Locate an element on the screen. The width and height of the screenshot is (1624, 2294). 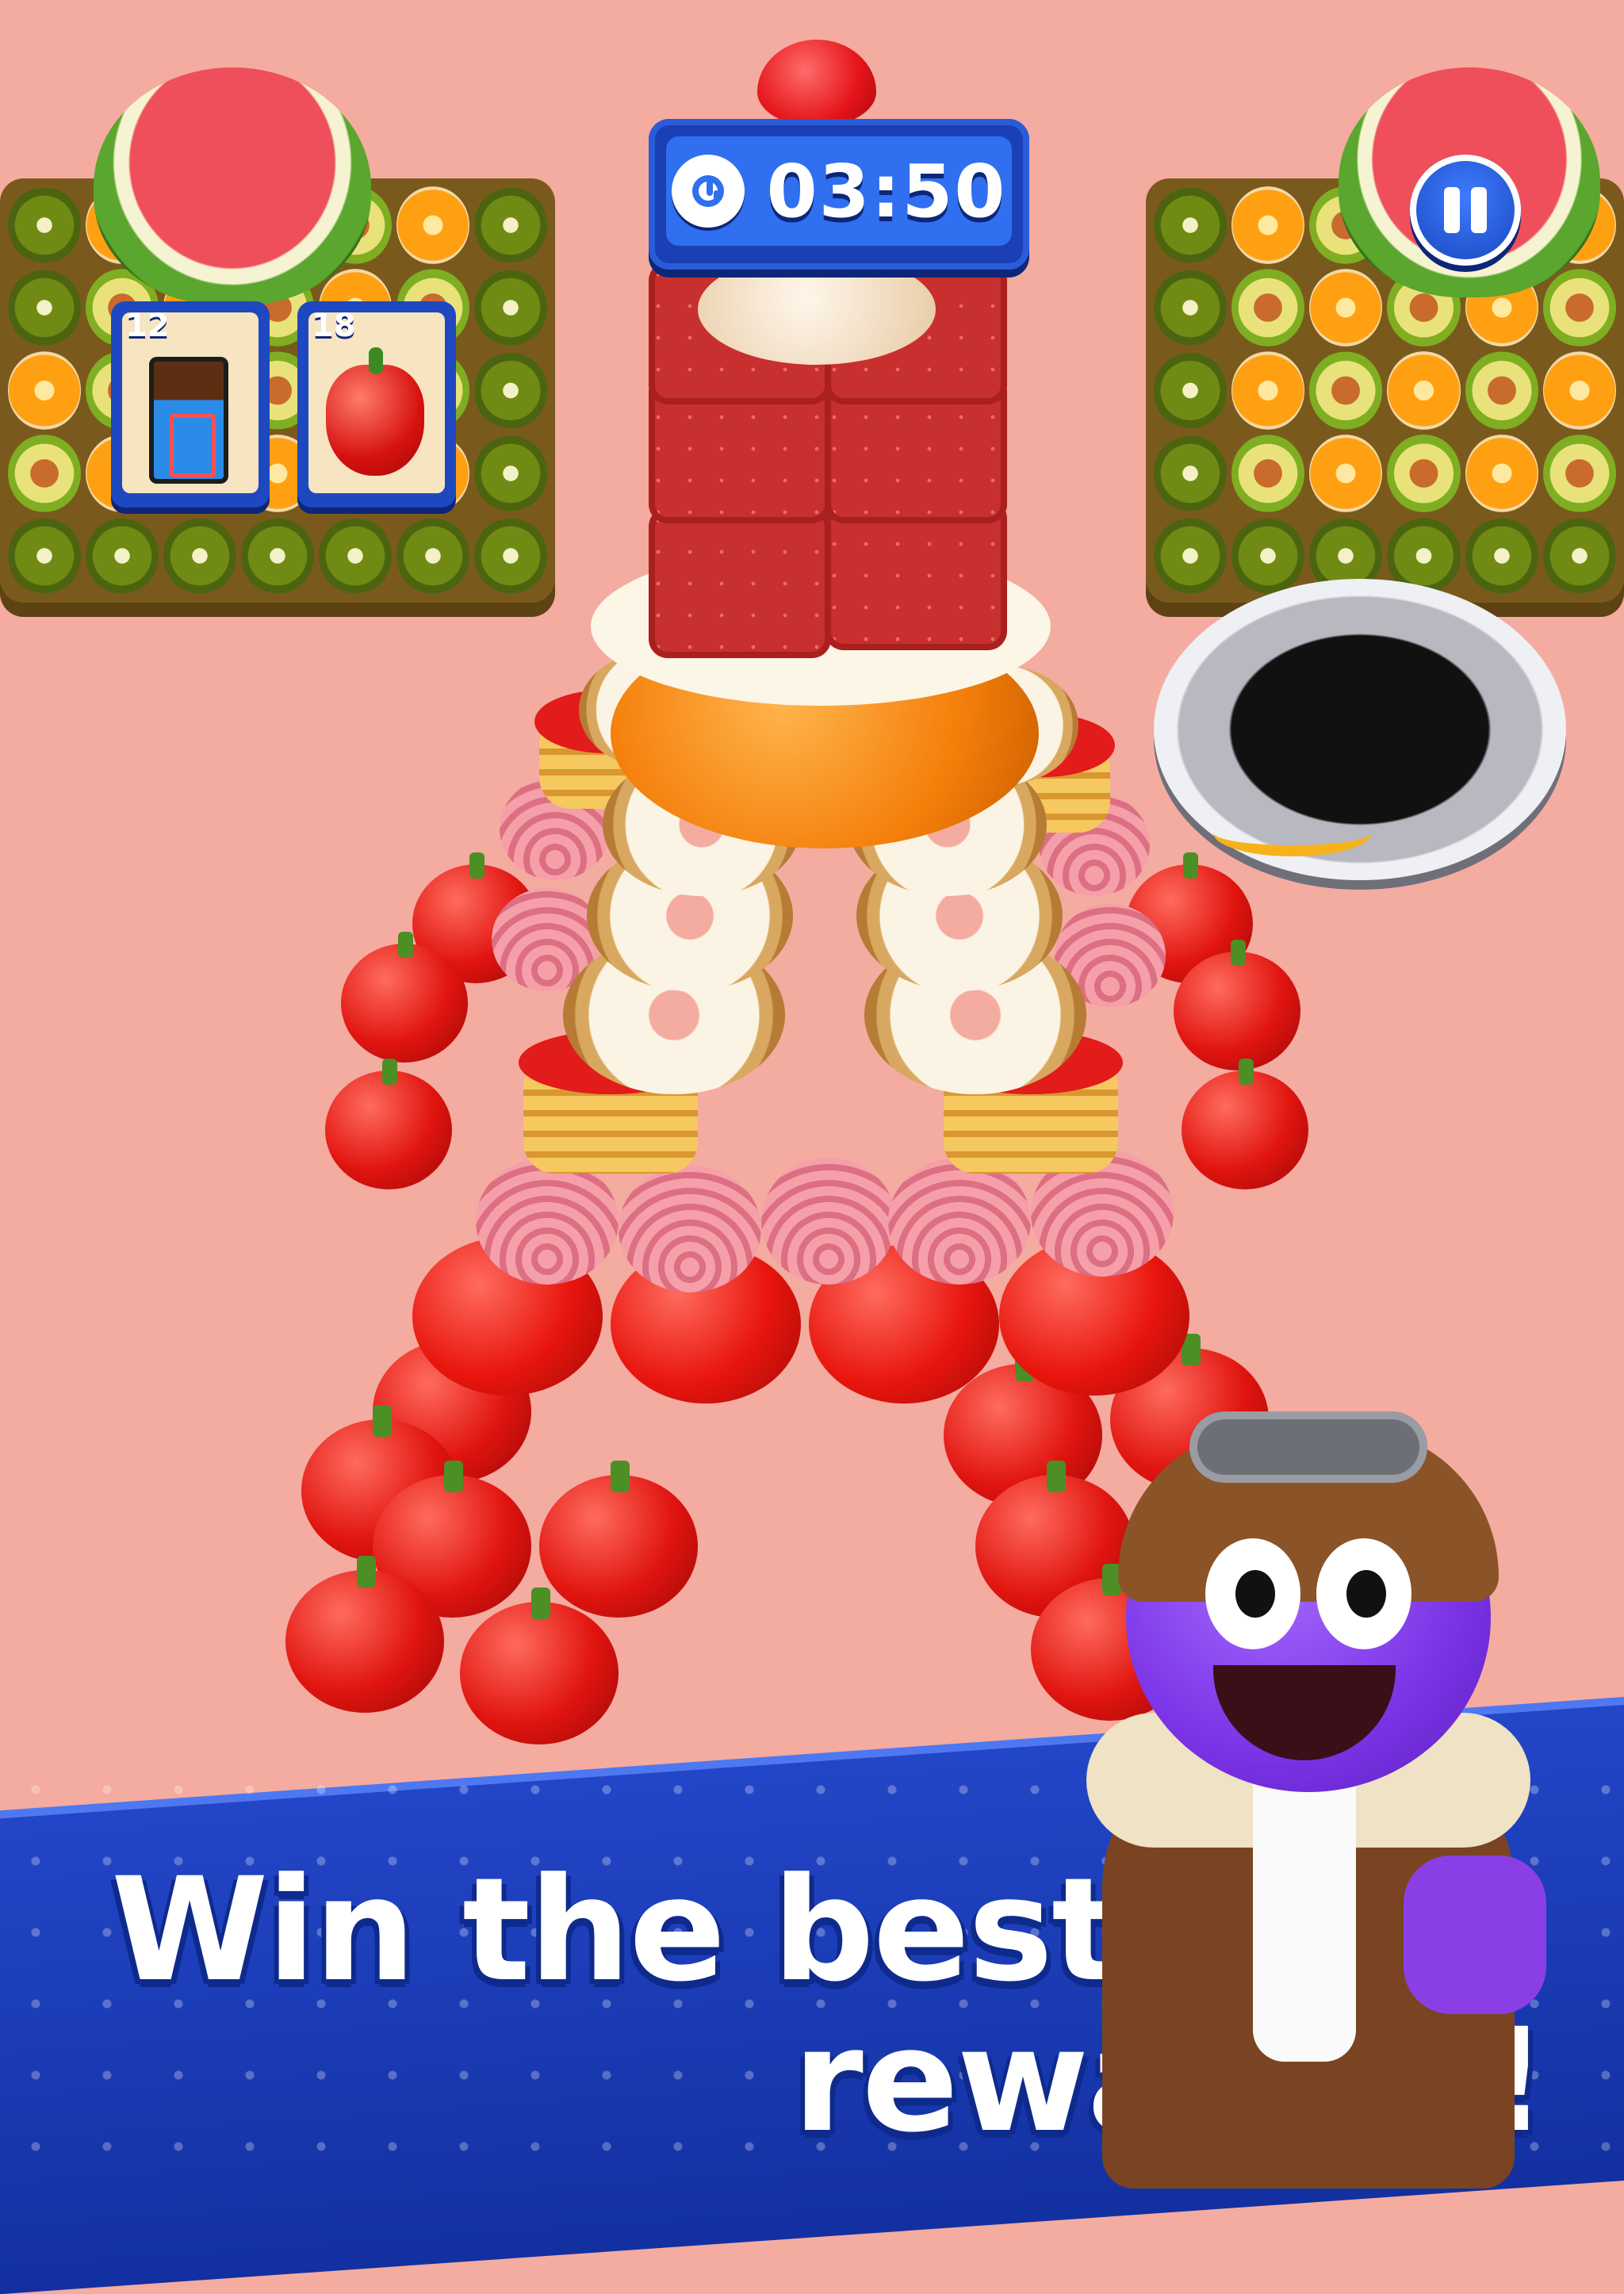
pause-button is located at coordinates (1465, 211).